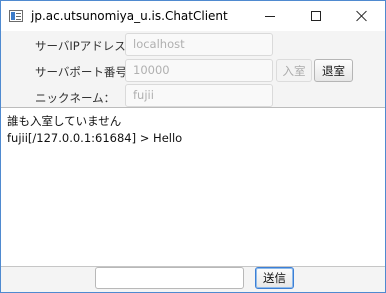 This screenshot has width=386, height=293. I want to click on window-title: jp.ac.utsunomiya_u.is.ChatClient, so click(129, 16).